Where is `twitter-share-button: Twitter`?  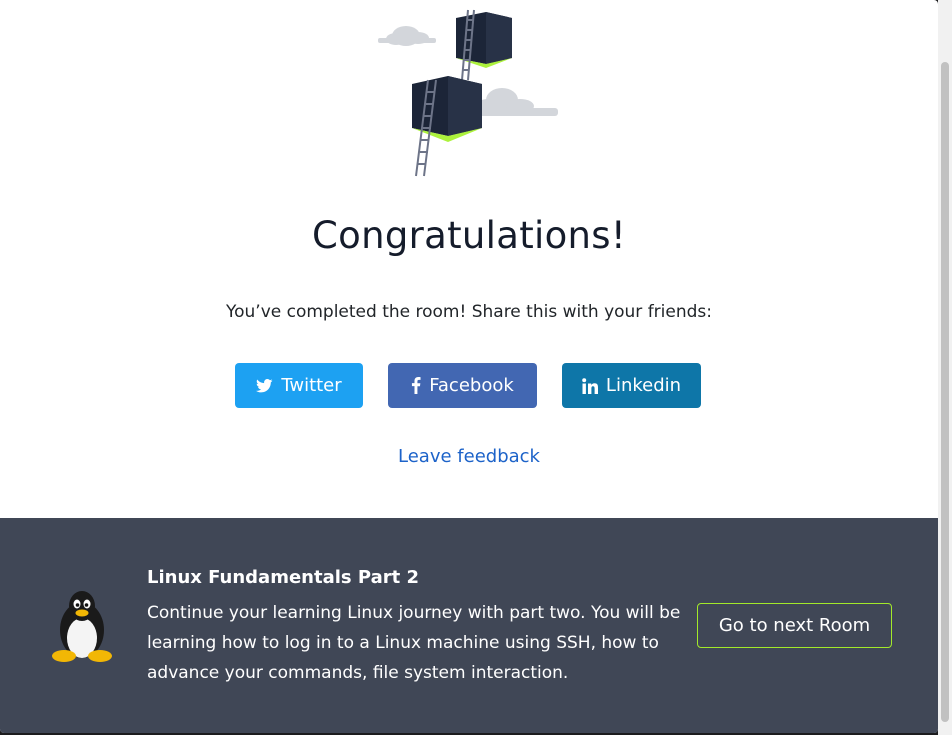 twitter-share-button: Twitter is located at coordinates (299, 385).